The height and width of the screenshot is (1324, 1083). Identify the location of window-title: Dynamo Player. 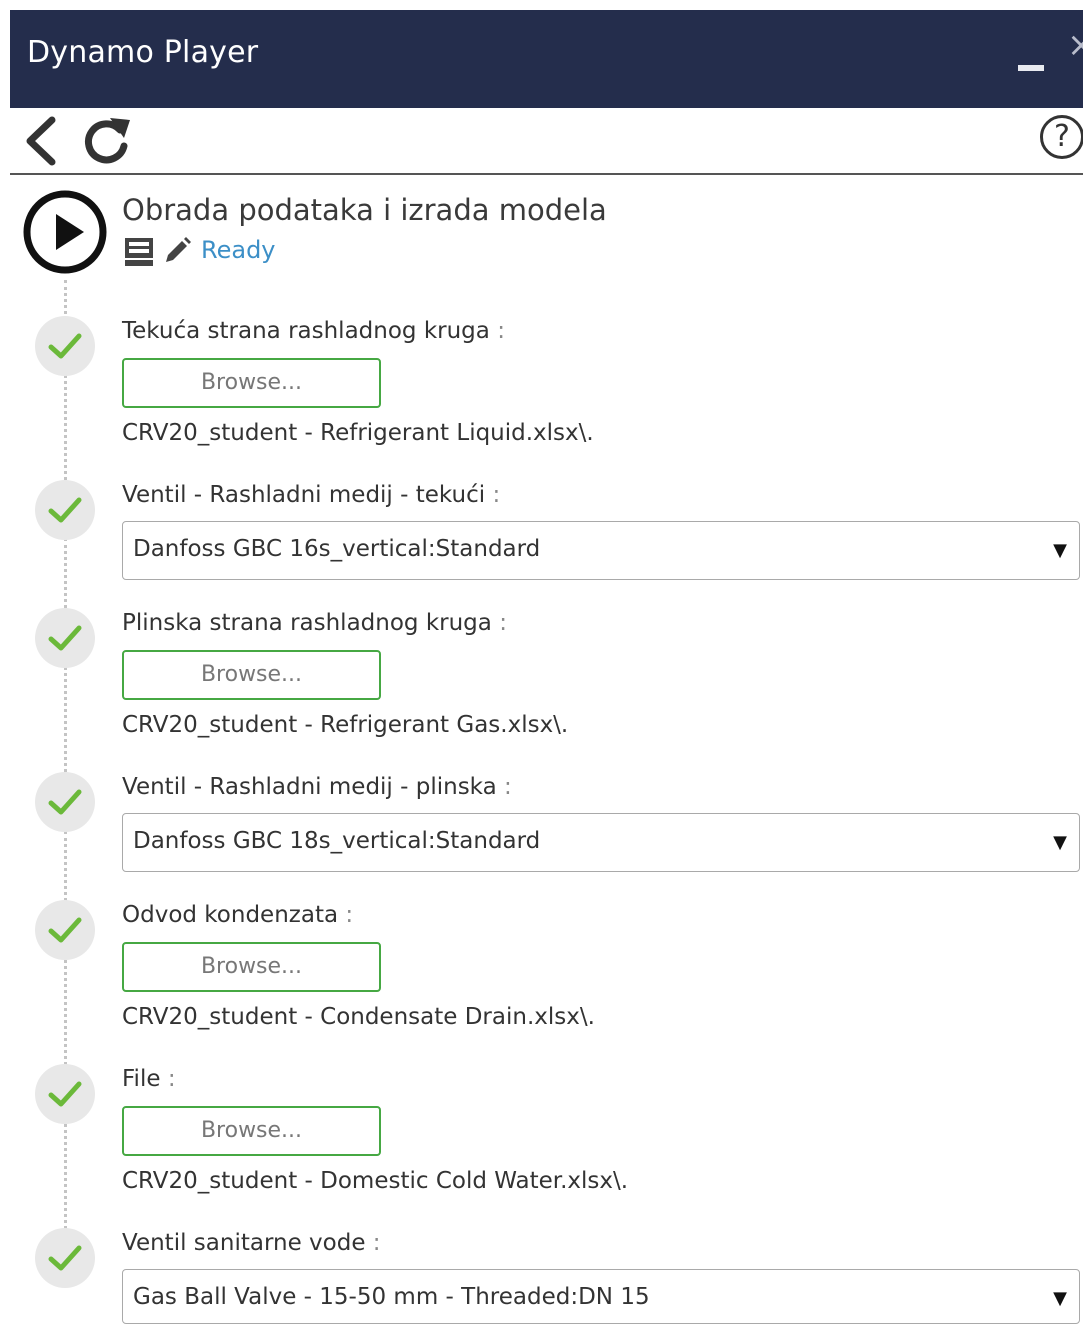
(143, 52).